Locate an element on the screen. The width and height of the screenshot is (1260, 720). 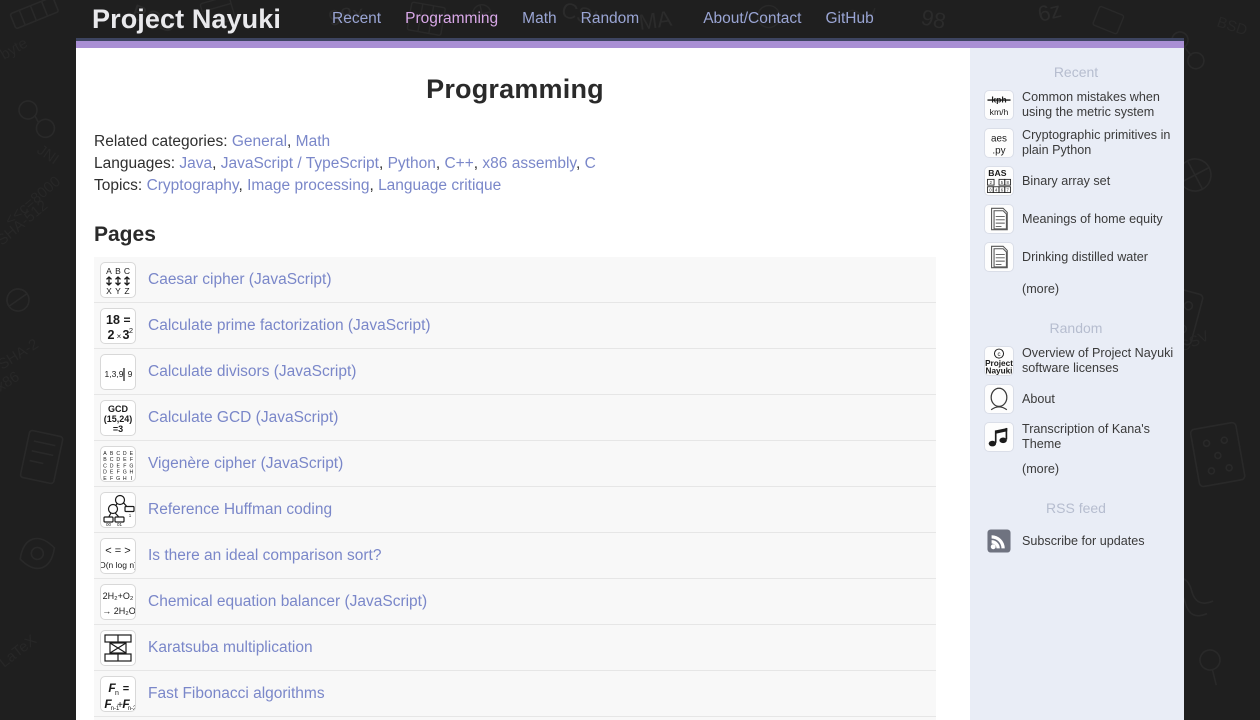
svg-text: LaTeX is located at coordinates (20, 652).